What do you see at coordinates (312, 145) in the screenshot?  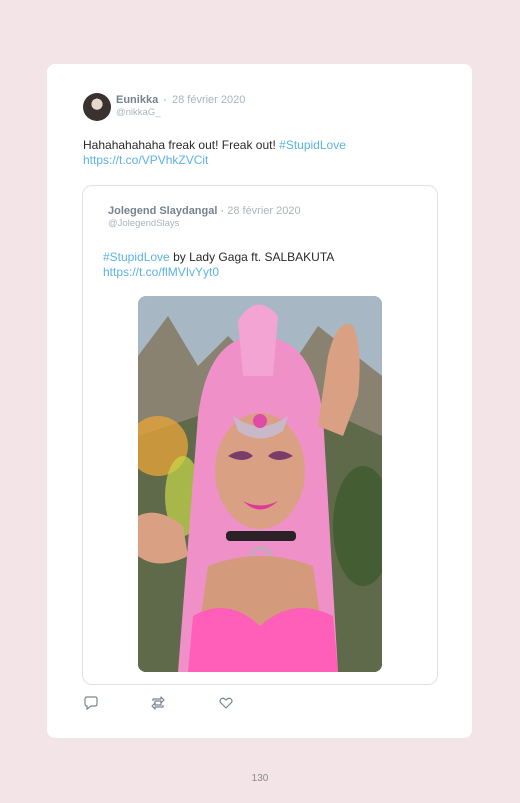 I see `hashtag-link: #StupidLove` at bounding box center [312, 145].